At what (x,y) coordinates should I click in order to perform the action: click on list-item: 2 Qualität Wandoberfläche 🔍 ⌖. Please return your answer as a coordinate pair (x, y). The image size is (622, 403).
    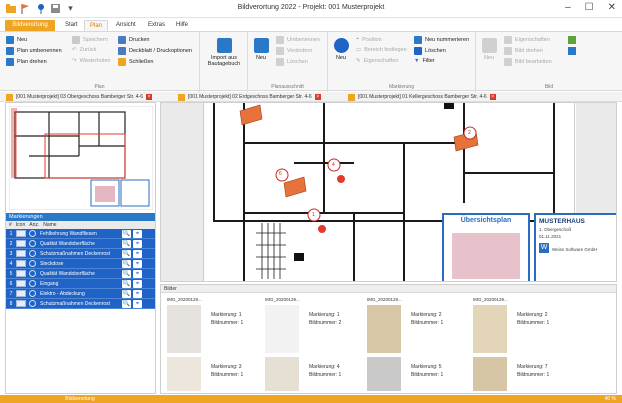
    Looking at the image, I should click on (80, 244).